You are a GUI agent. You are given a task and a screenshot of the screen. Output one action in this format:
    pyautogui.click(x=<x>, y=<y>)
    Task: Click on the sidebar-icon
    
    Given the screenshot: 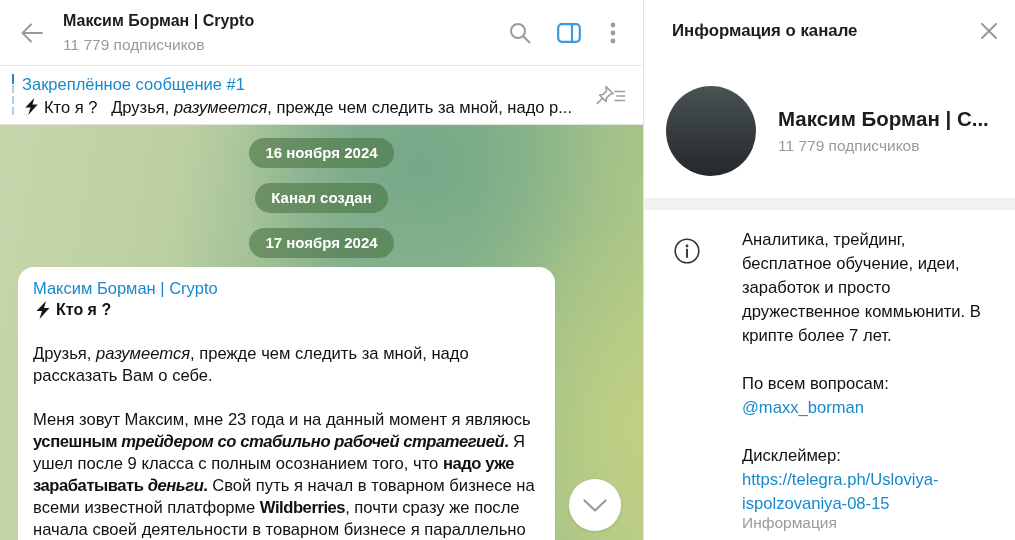 What is the action you would take?
    pyautogui.click(x=569, y=32)
    